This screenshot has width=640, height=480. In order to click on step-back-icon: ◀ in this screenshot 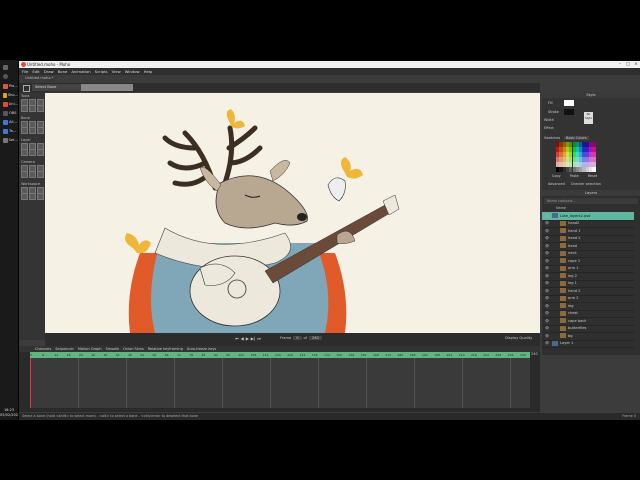, I will do `click(242, 338)`.